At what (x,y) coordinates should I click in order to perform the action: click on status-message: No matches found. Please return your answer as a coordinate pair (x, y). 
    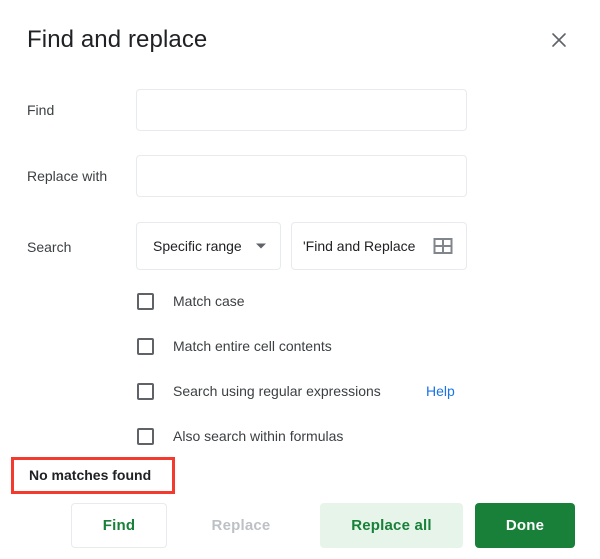
    Looking at the image, I should click on (90, 475).